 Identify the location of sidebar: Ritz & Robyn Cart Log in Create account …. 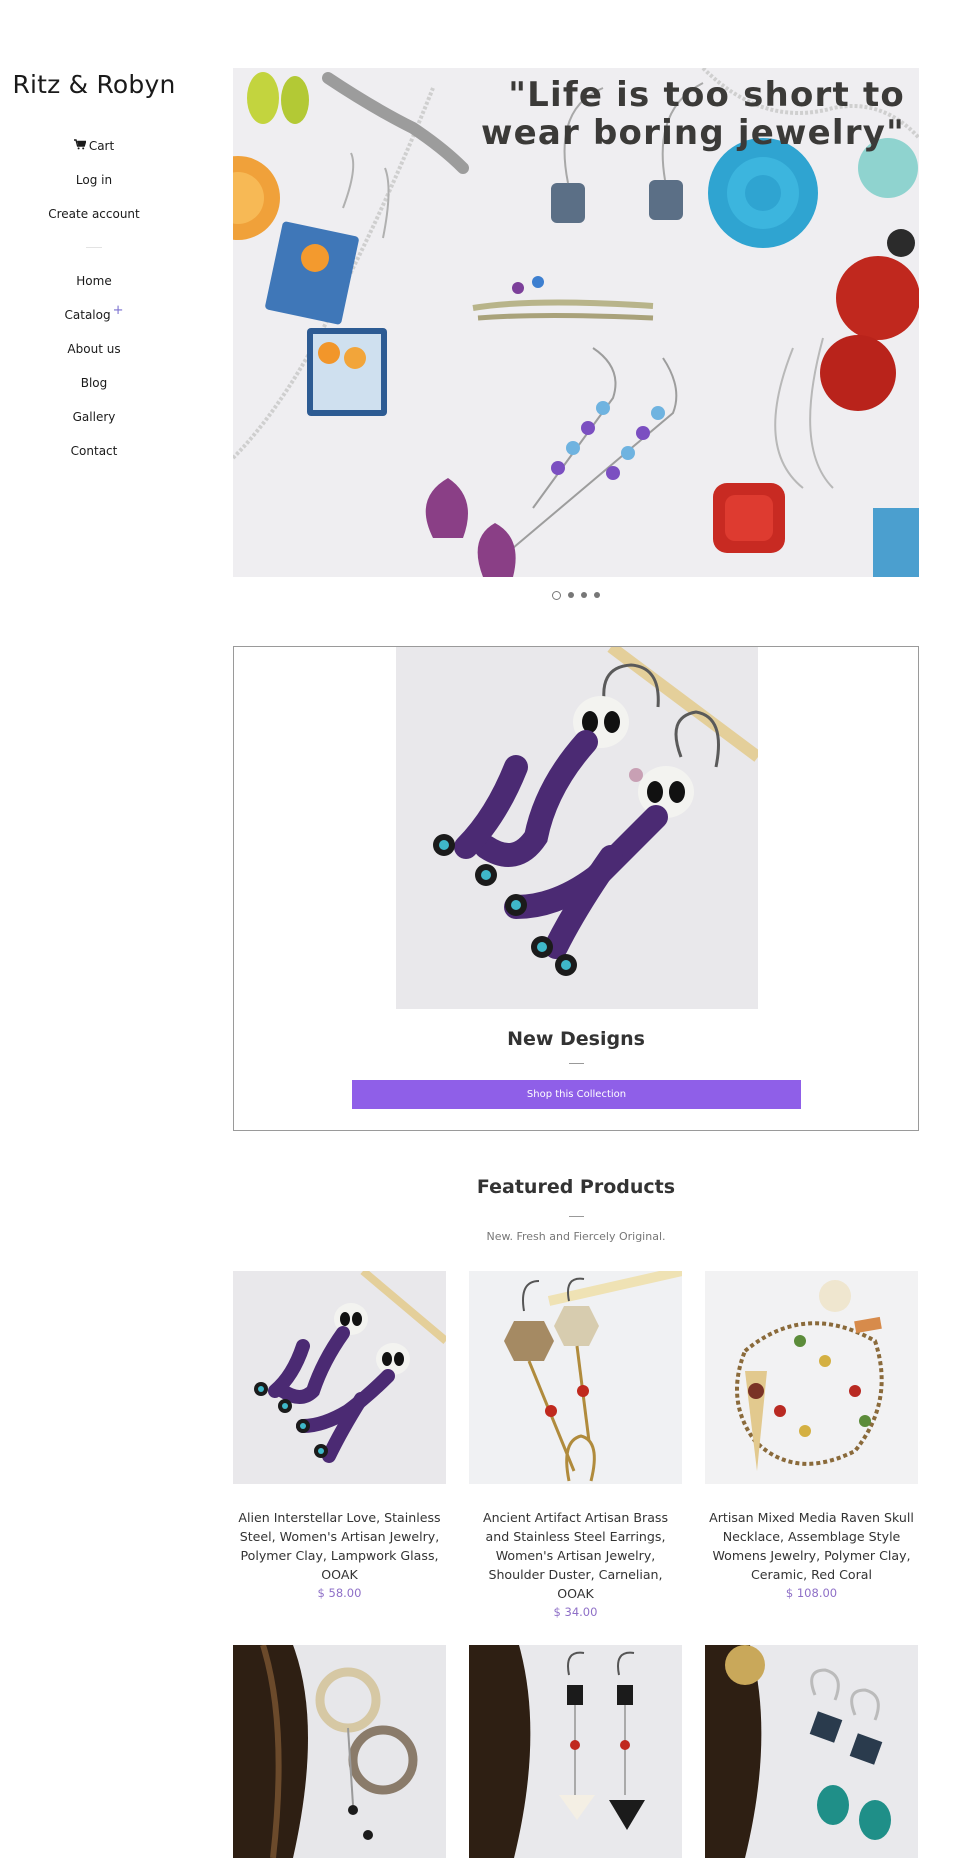
(94, 234).